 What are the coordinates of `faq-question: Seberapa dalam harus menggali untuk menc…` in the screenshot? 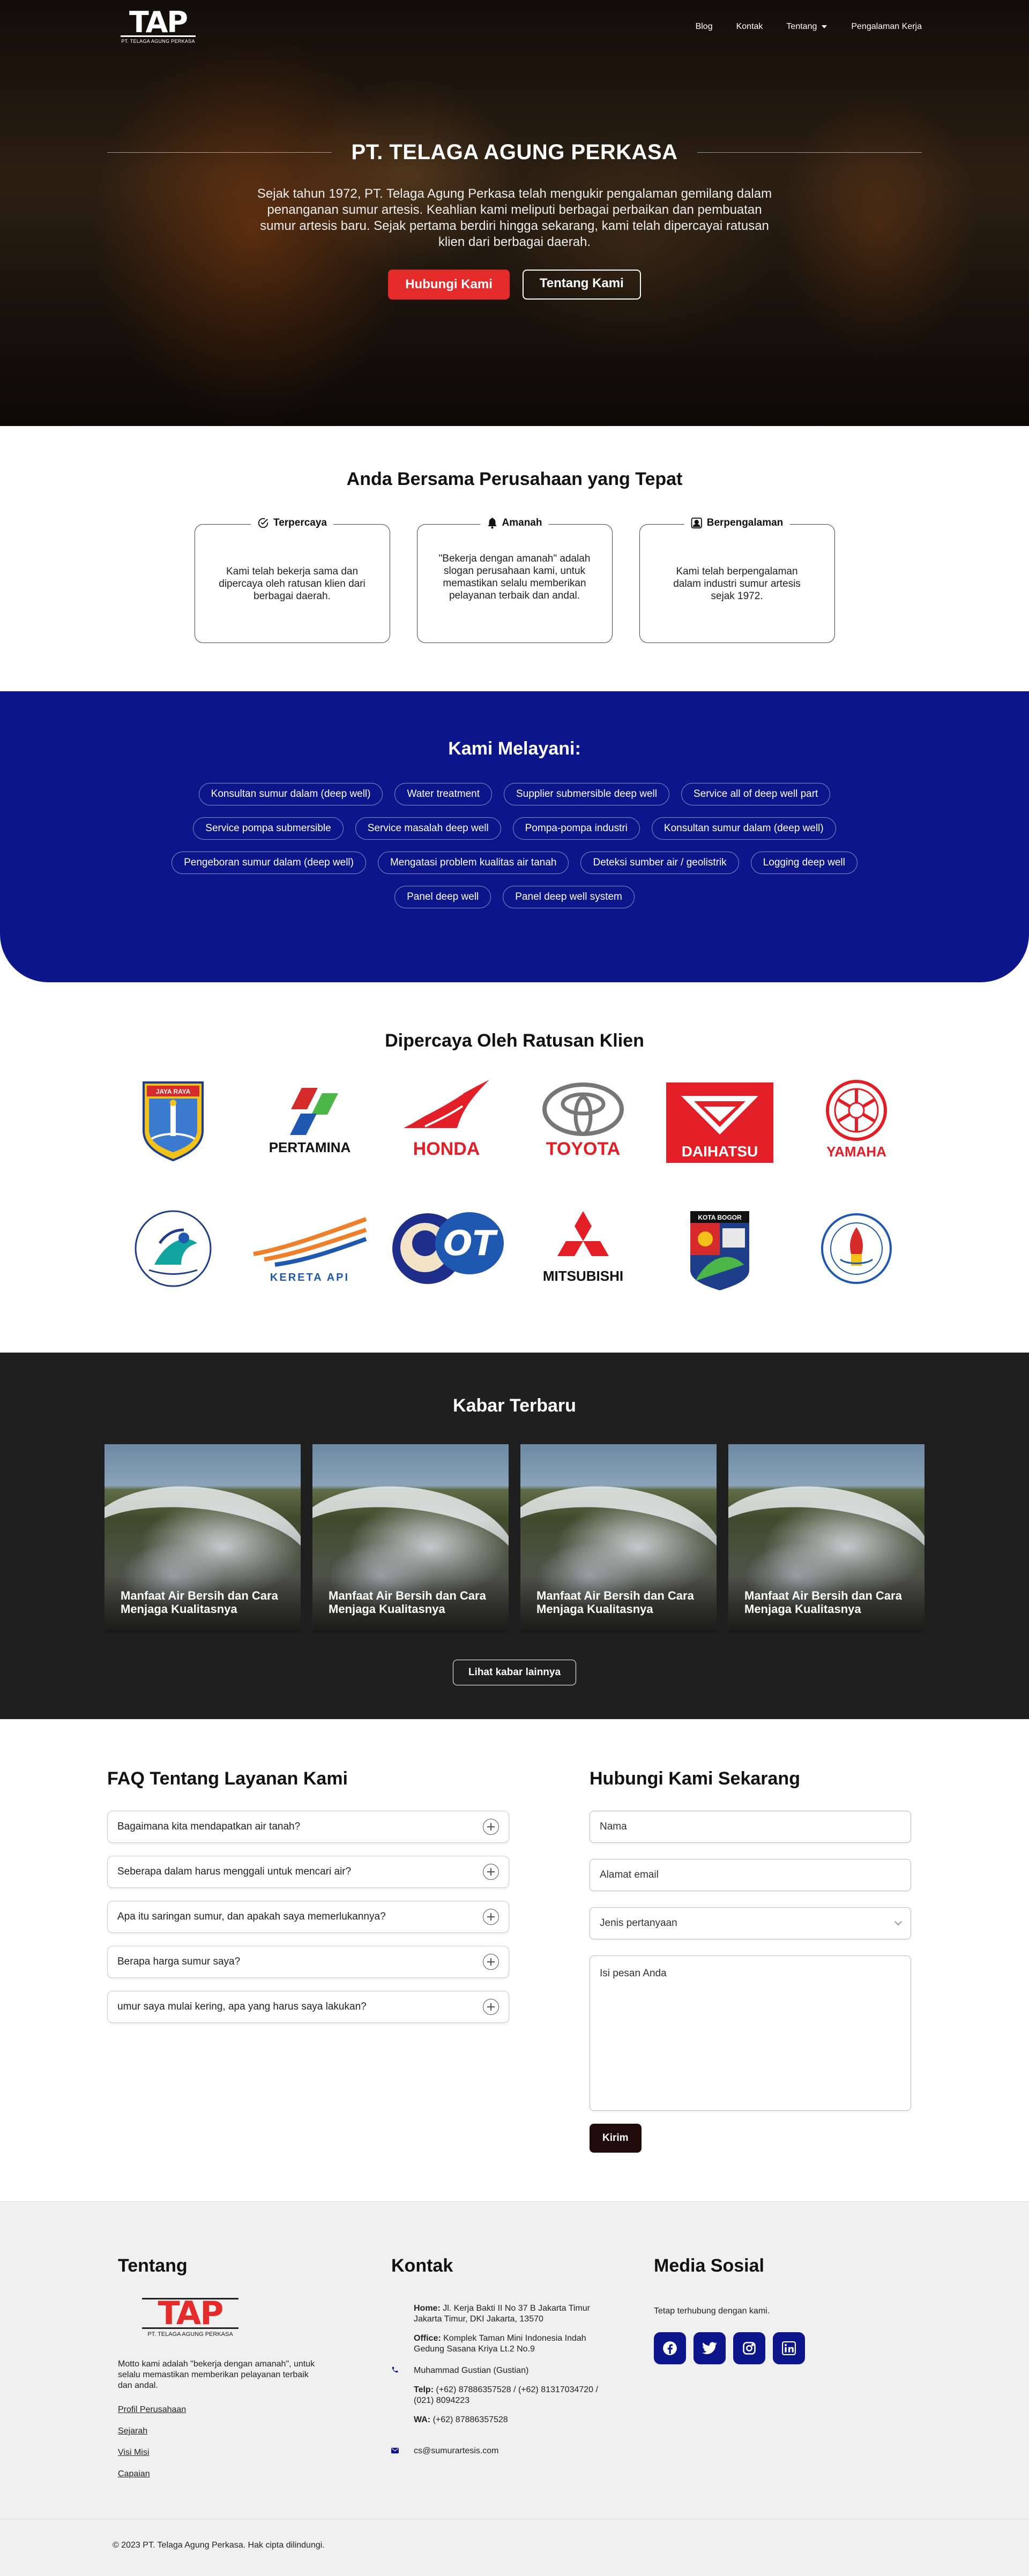 It's located at (234, 1871).